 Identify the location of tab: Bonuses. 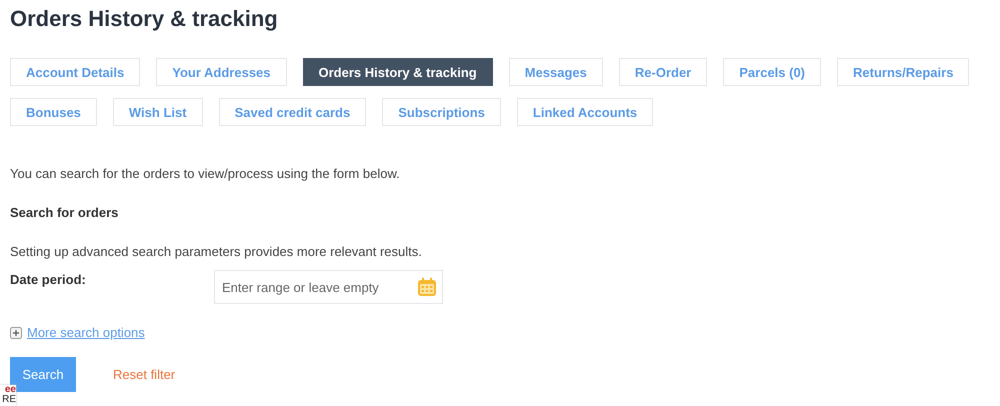
(53, 112).